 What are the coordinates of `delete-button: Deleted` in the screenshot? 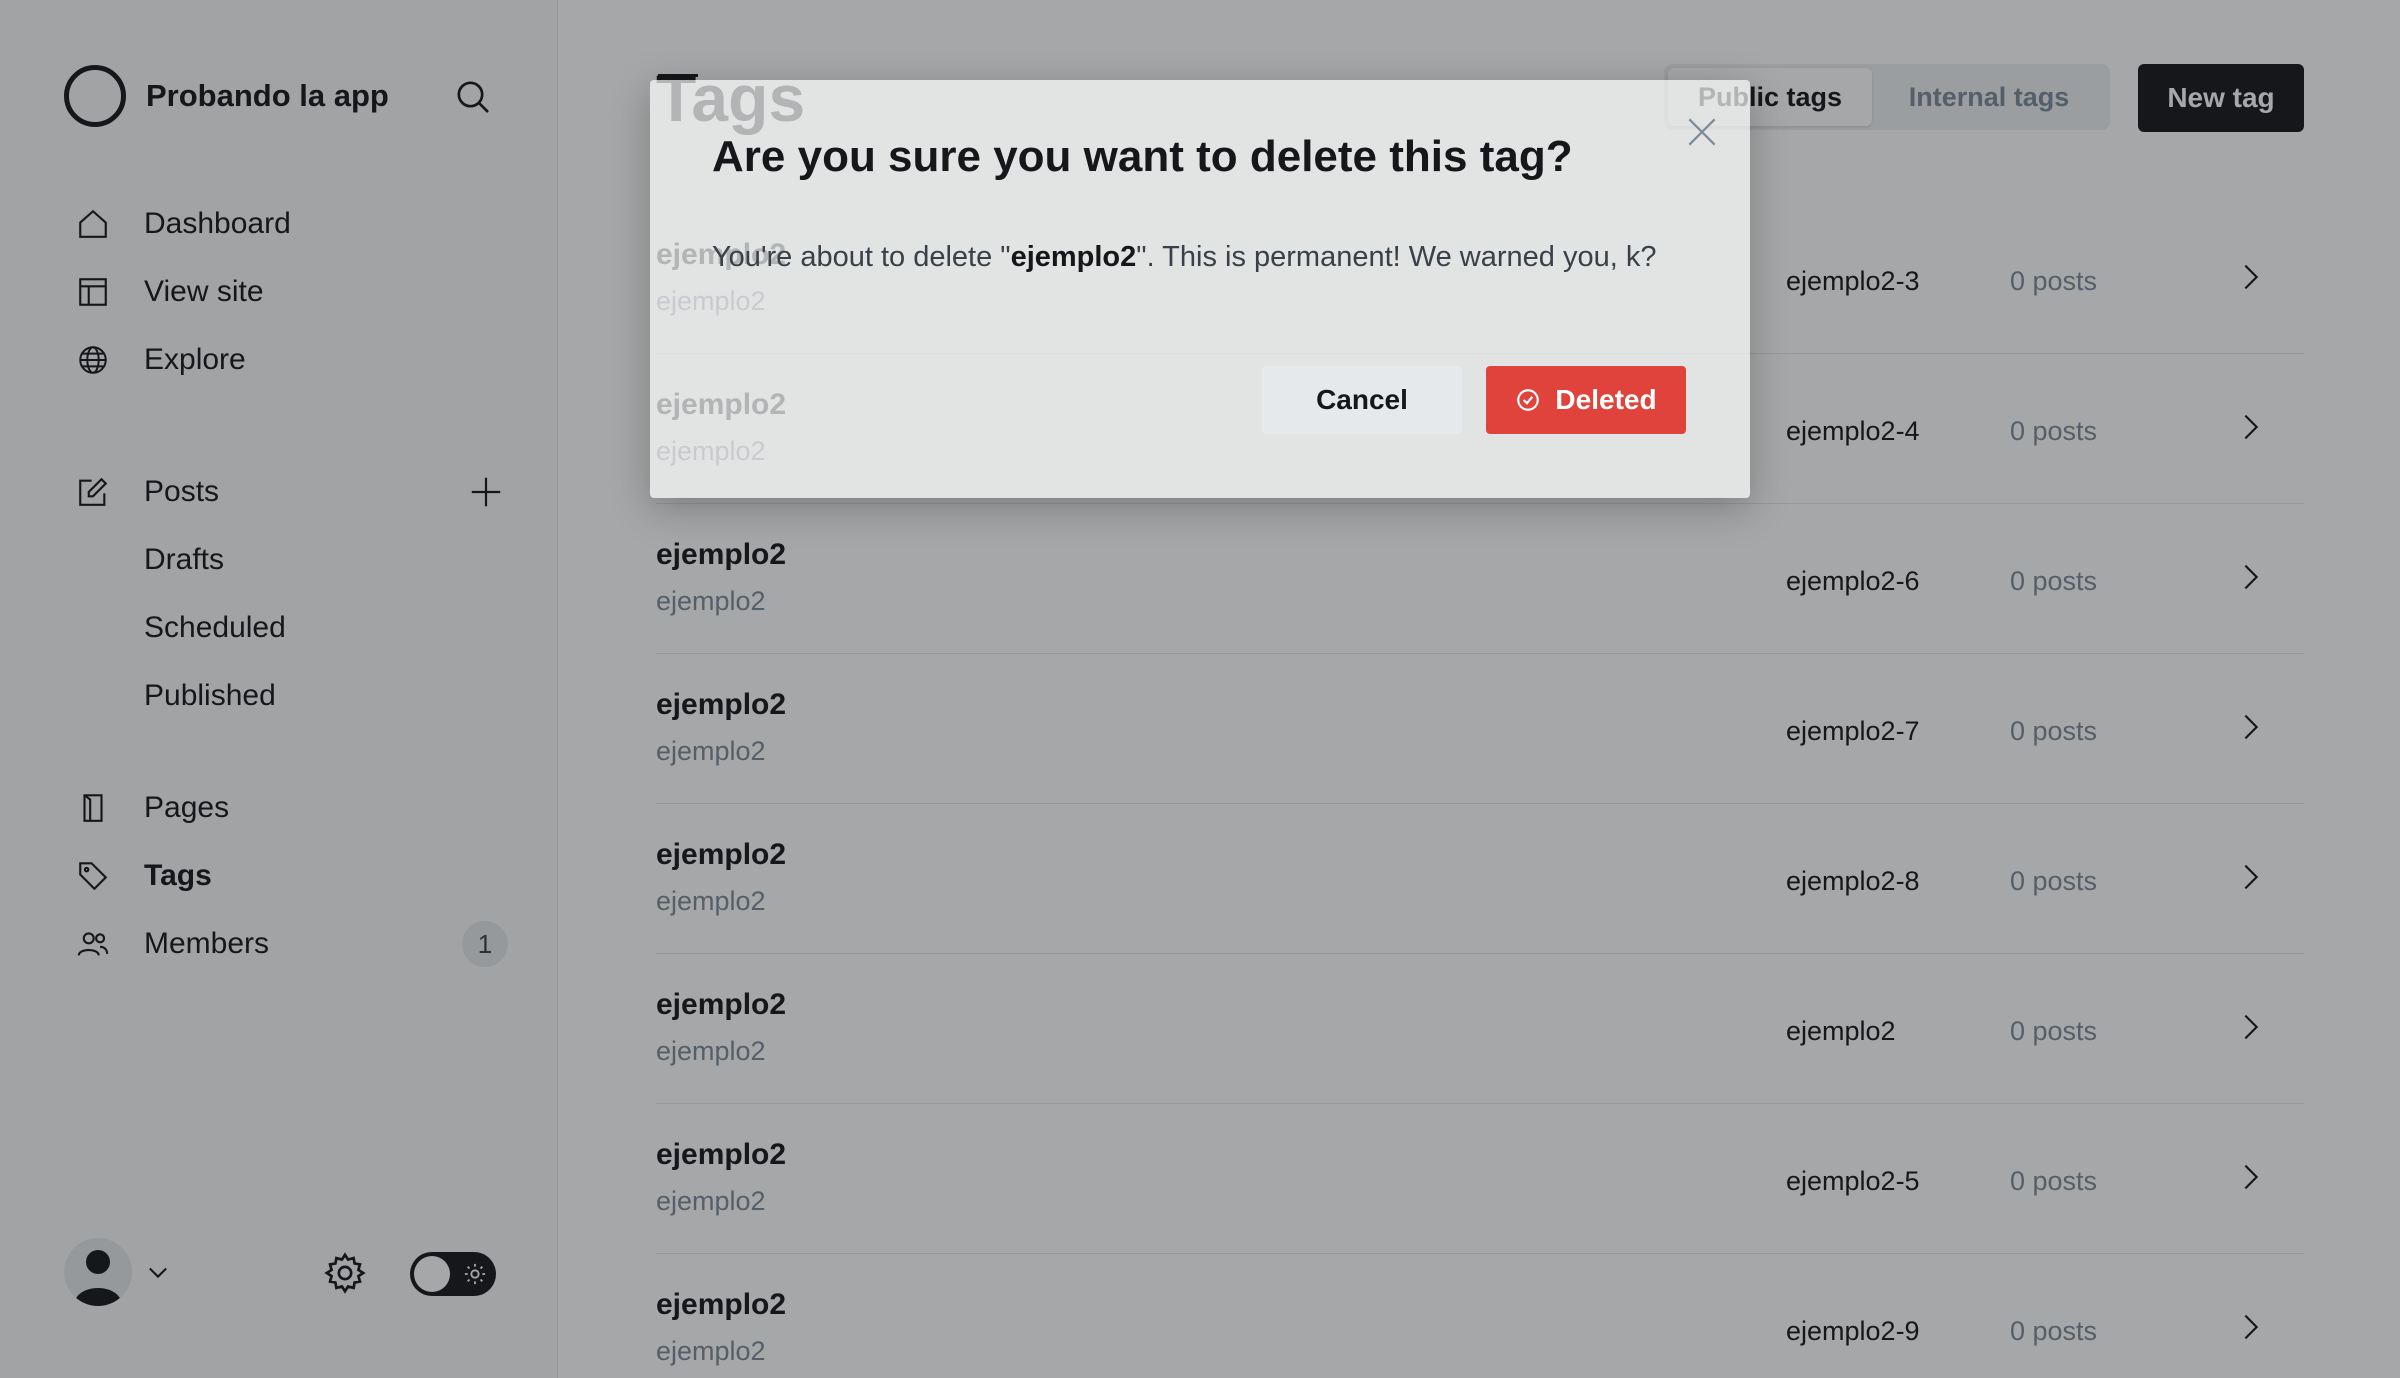 It's located at (1586, 400).